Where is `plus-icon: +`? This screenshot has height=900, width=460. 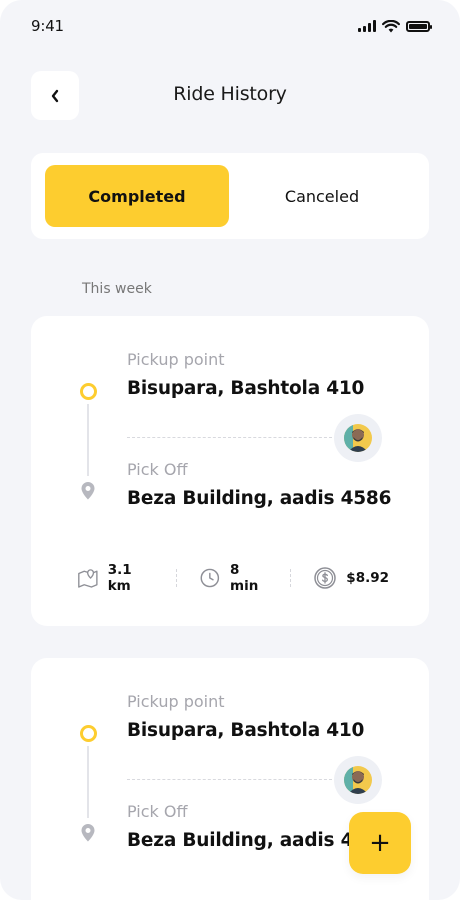 plus-icon: + is located at coordinates (380, 843).